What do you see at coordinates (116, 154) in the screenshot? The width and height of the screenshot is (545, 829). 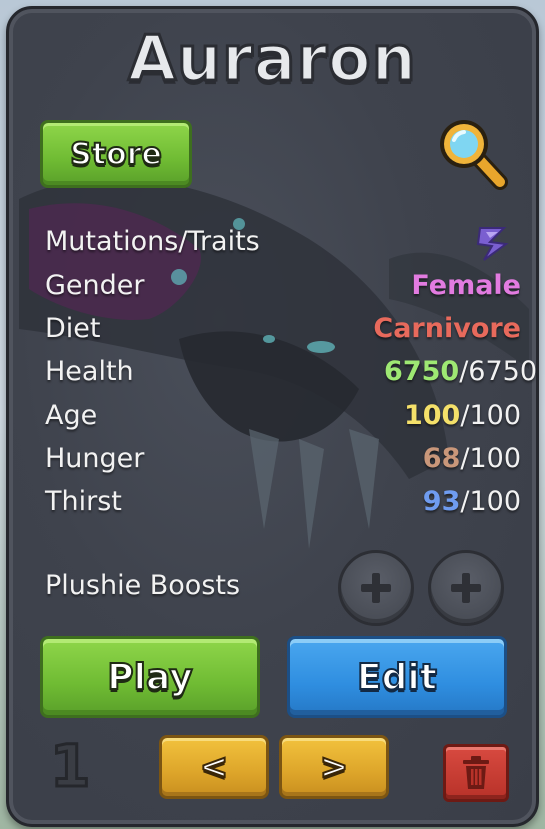 I see `store-button: Store` at bounding box center [116, 154].